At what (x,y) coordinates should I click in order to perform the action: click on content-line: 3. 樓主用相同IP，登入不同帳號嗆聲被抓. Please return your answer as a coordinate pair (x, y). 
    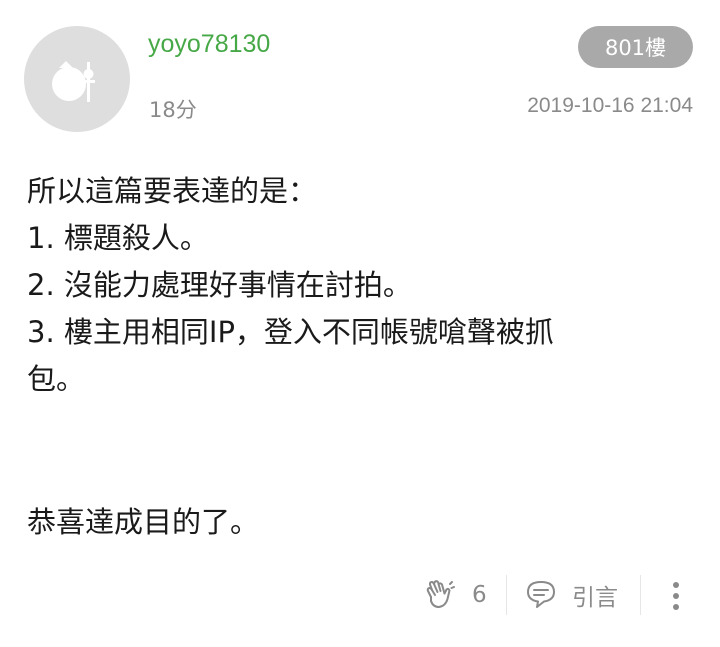
    Looking at the image, I should click on (290, 332).